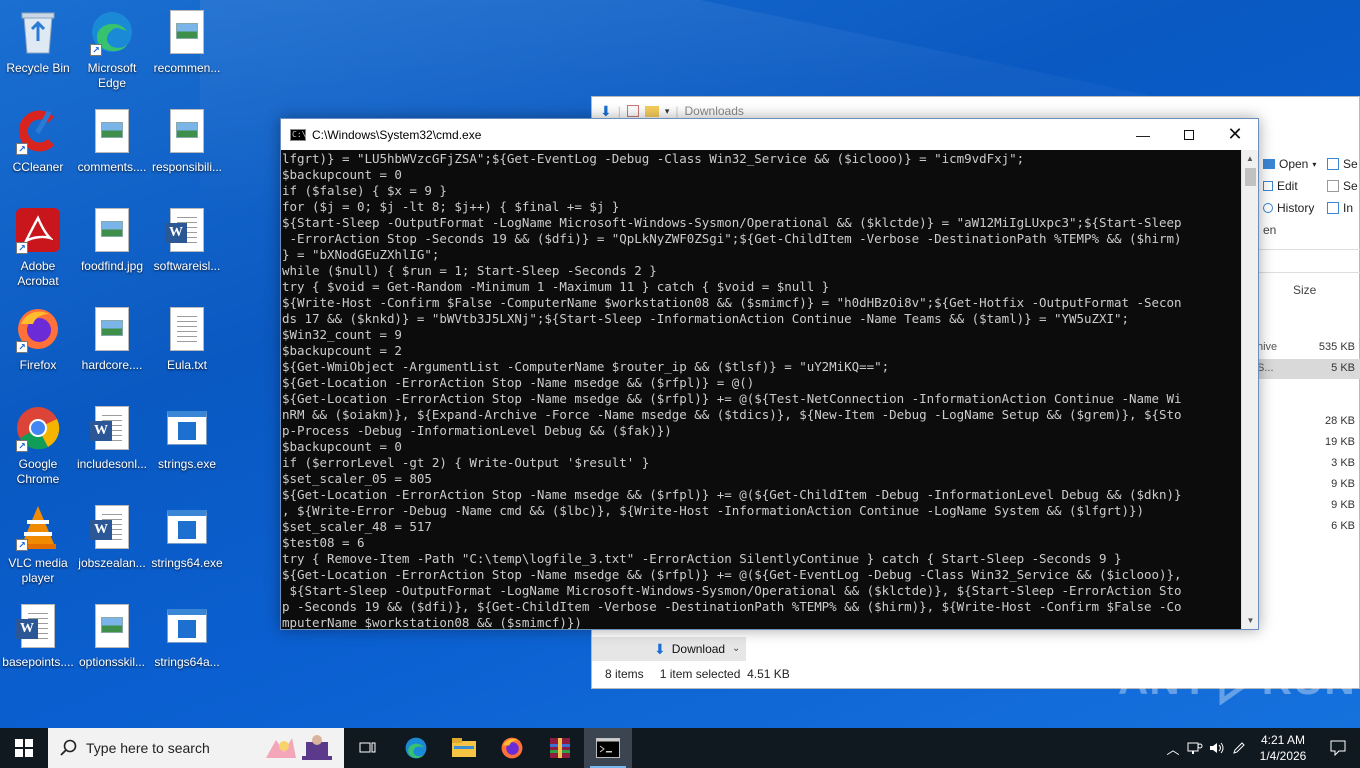 The width and height of the screenshot is (1360, 768). I want to click on winrar-icon, so click(560, 748).